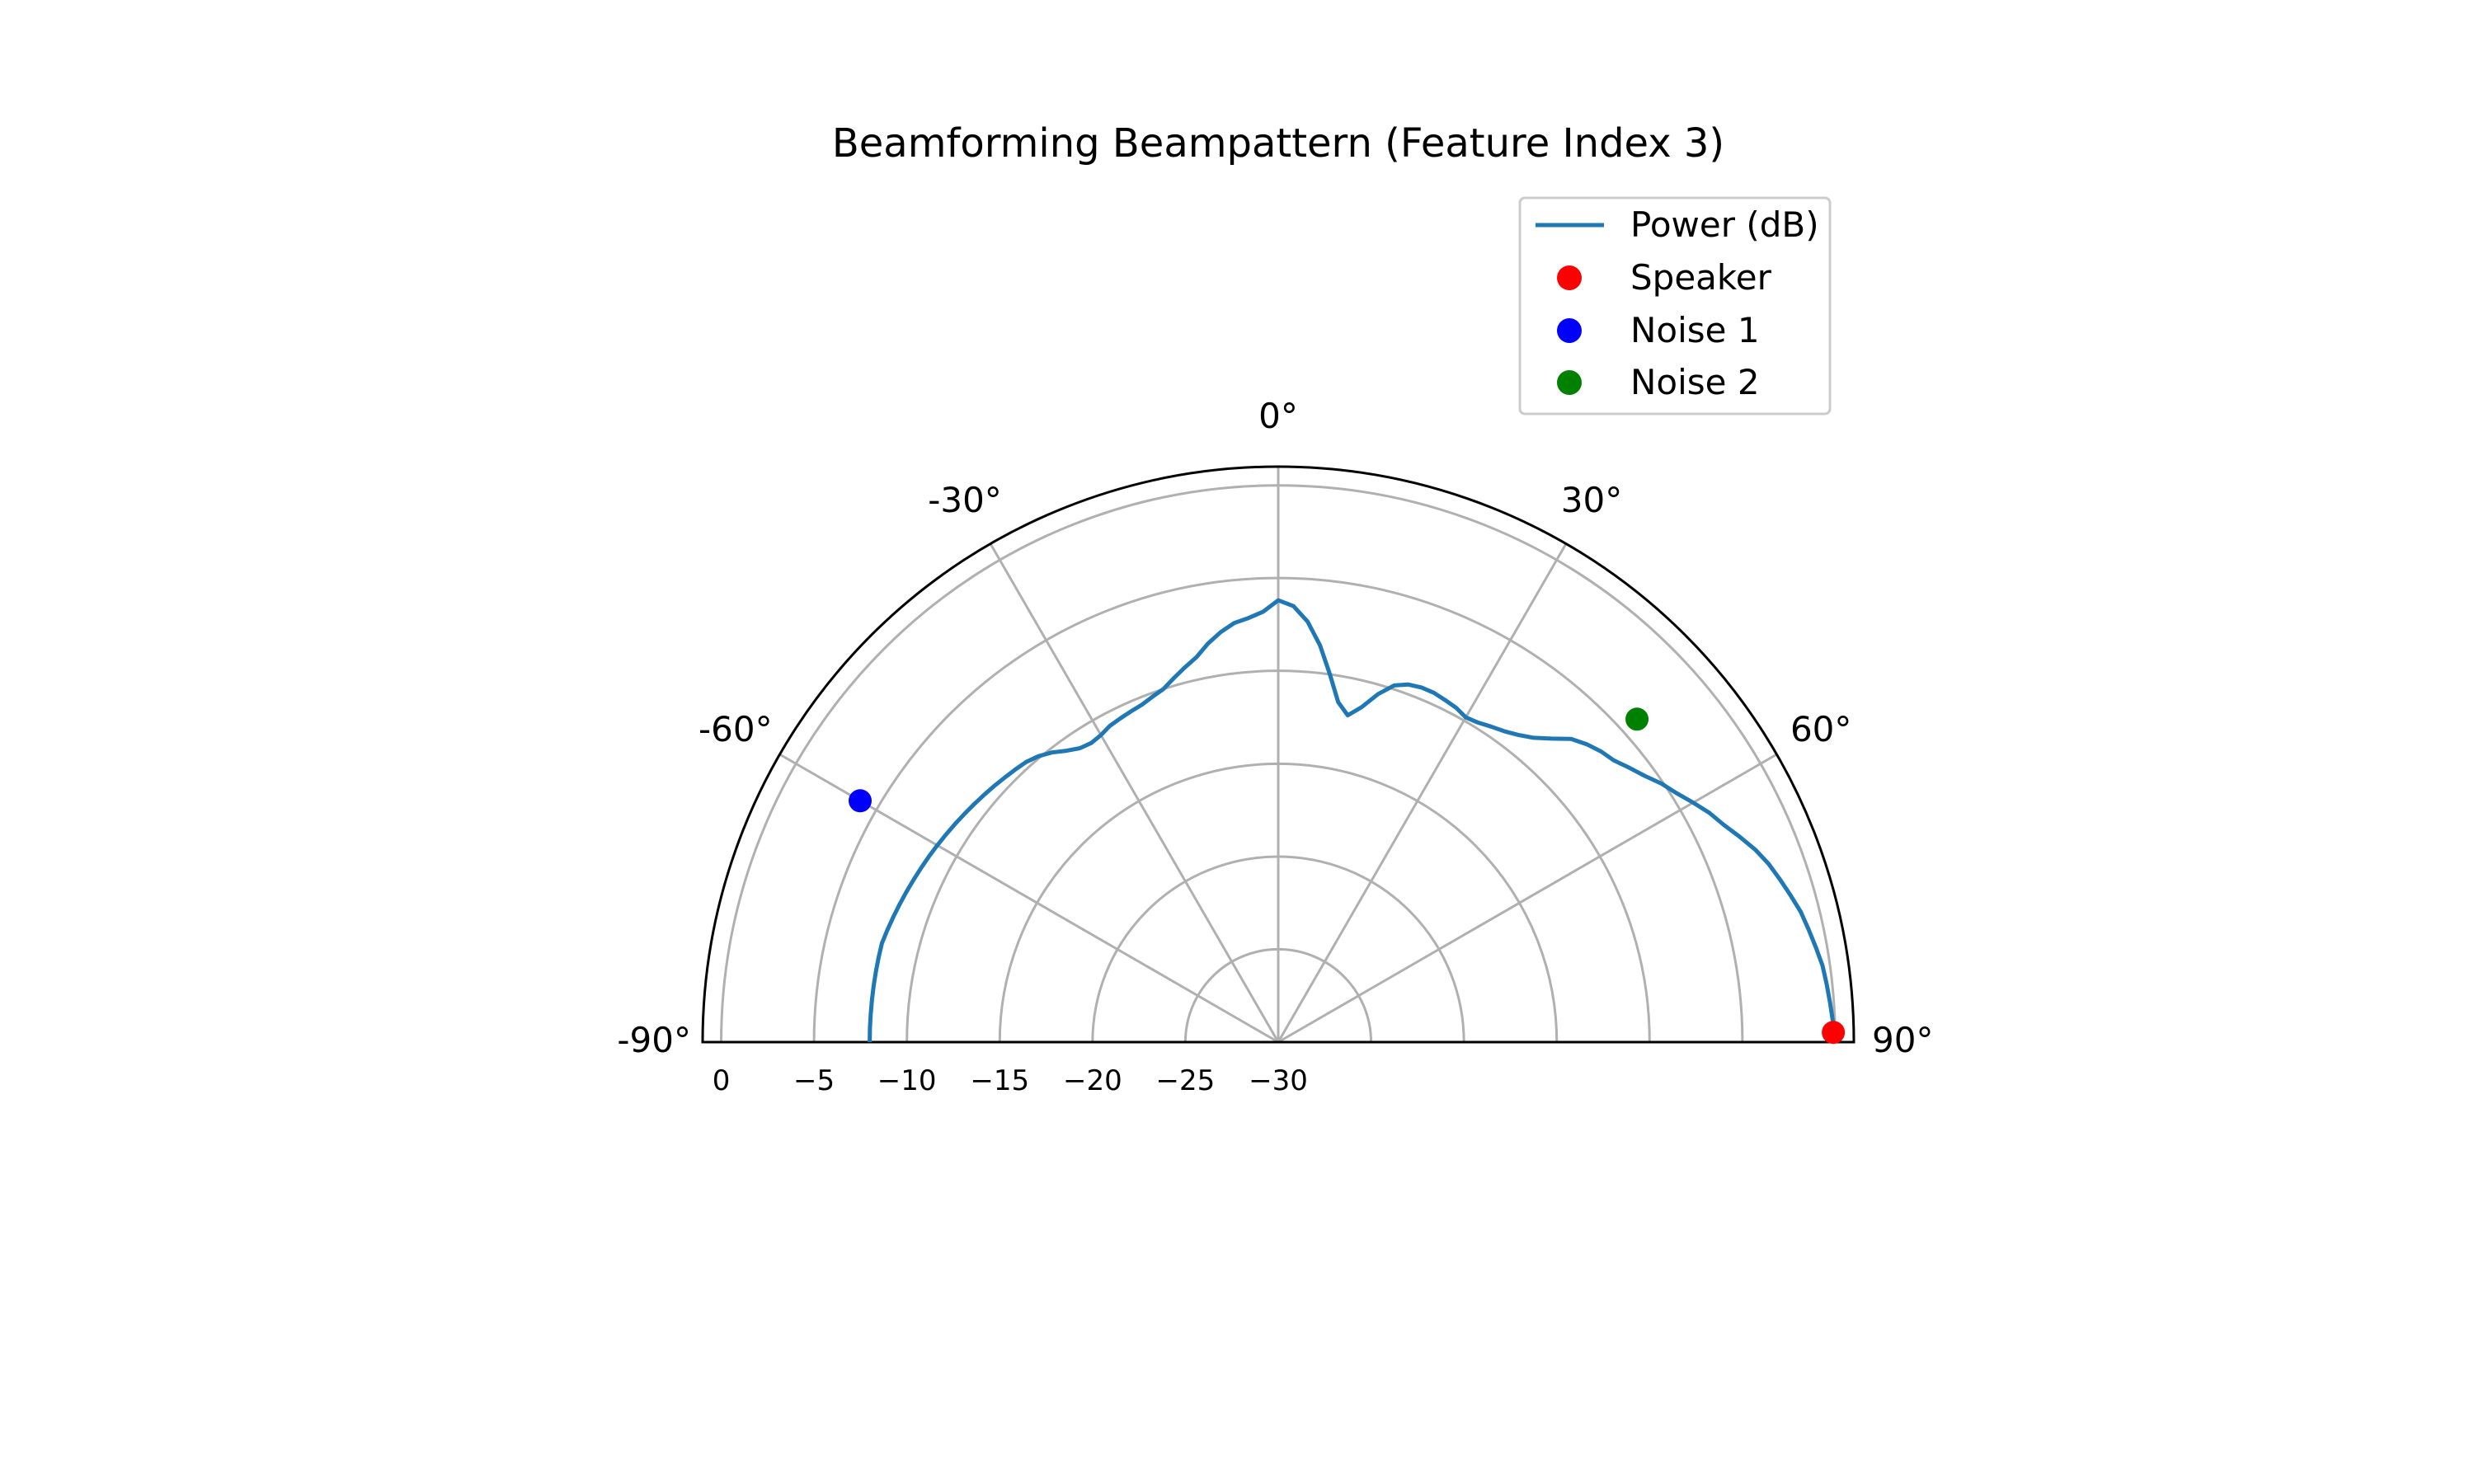  Describe the element at coordinates (999, 1080) in the screenshot. I see `radial-tick-label: −15` at that location.